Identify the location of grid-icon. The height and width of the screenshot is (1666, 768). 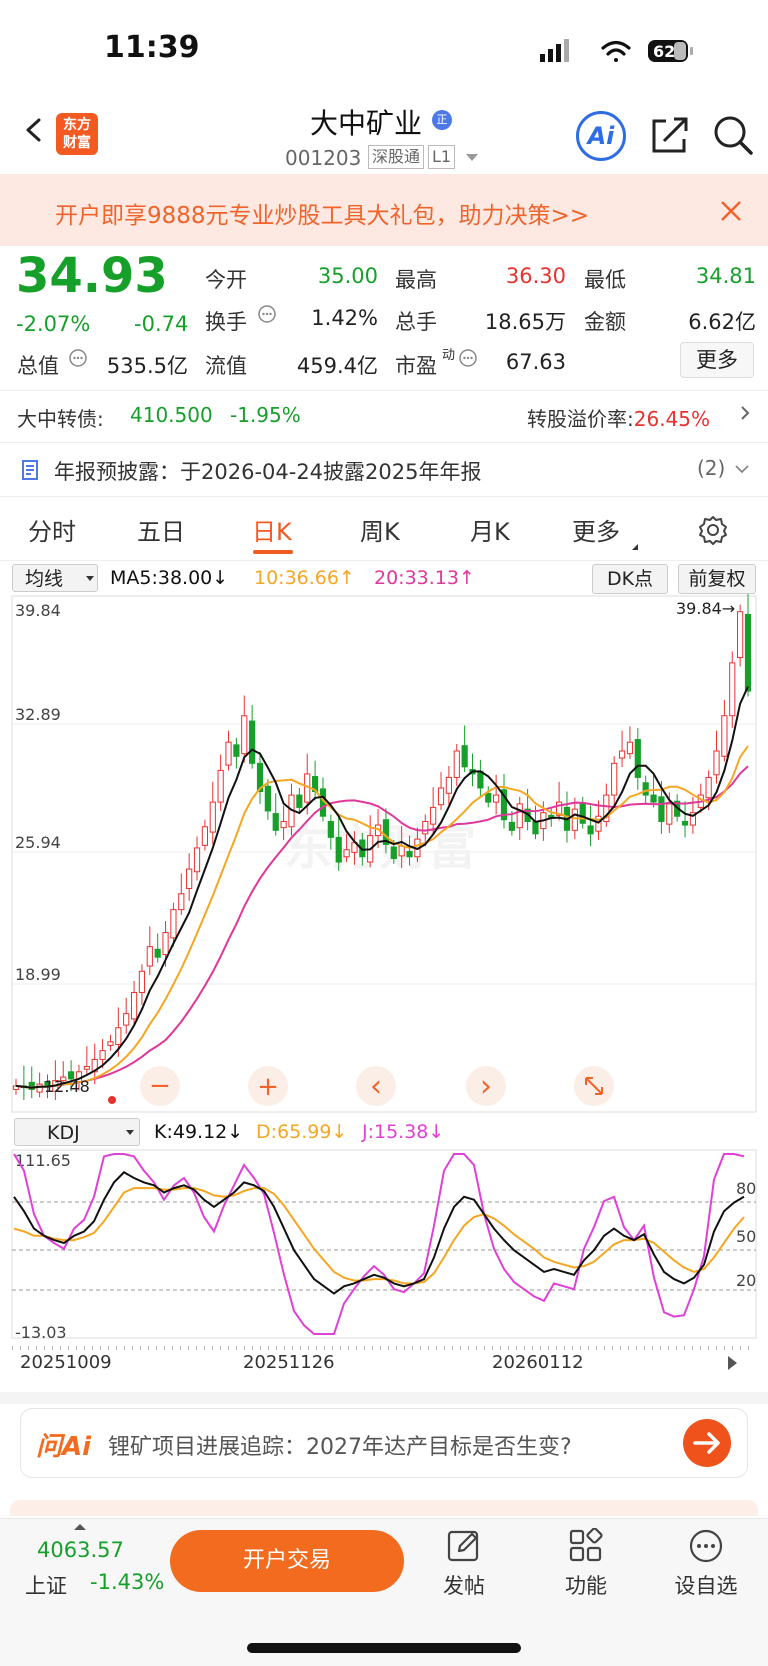
(586, 1546).